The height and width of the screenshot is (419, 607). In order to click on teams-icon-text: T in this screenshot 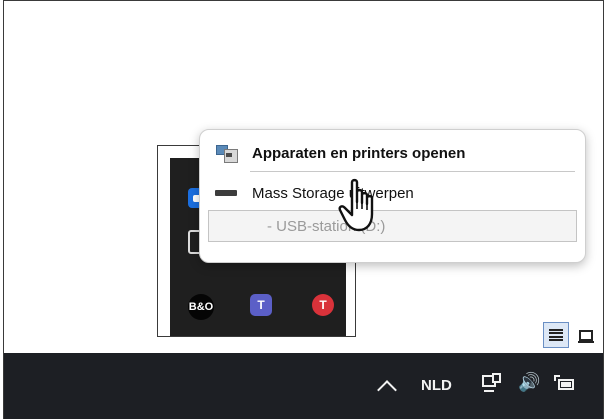, I will do `click(261, 305)`.